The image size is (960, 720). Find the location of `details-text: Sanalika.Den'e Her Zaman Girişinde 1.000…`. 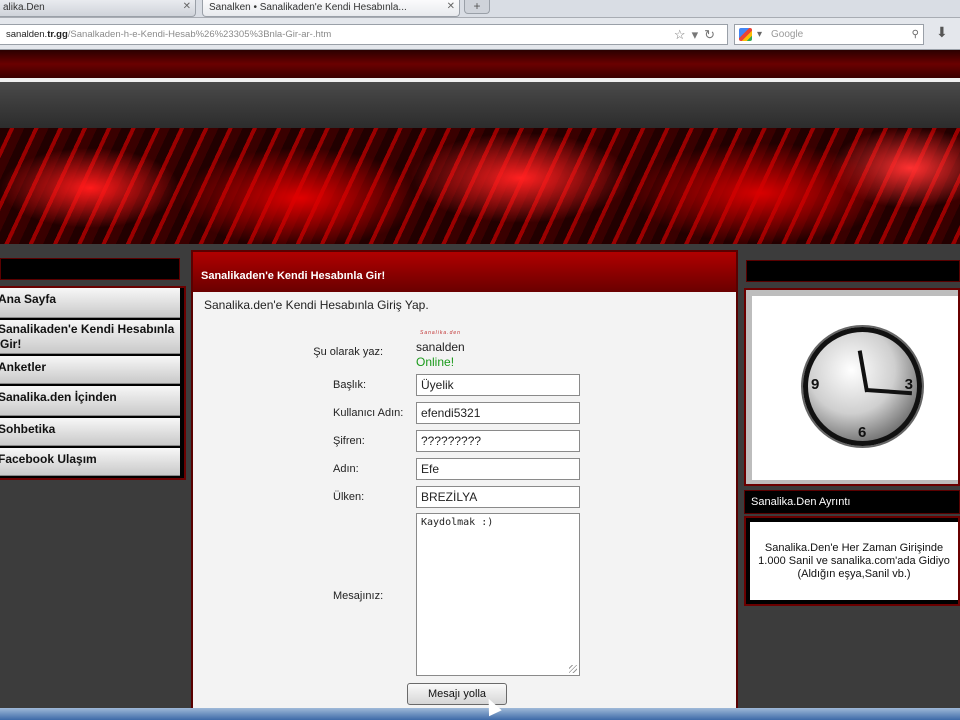

details-text: Sanalika.Den'e Her Zaman Girişinde 1.000… is located at coordinates (854, 561).